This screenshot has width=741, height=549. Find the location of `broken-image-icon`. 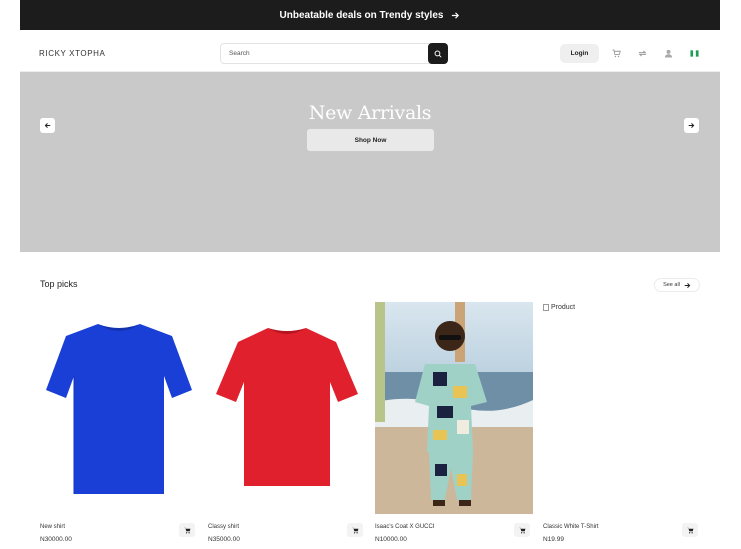

broken-image-icon is located at coordinates (546, 307).